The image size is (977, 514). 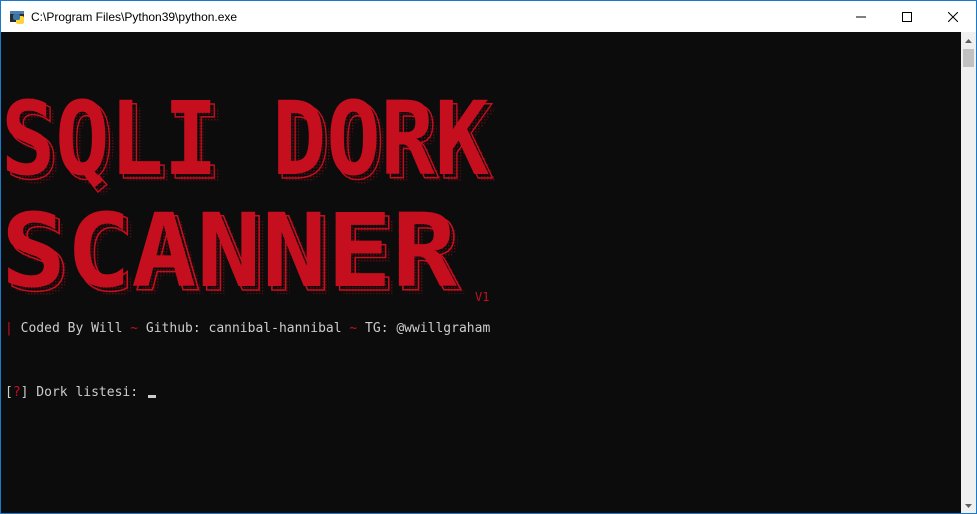 What do you see at coordinates (968, 272) in the screenshot?
I see `vertical-scrollbar` at bounding box center [968, 272].